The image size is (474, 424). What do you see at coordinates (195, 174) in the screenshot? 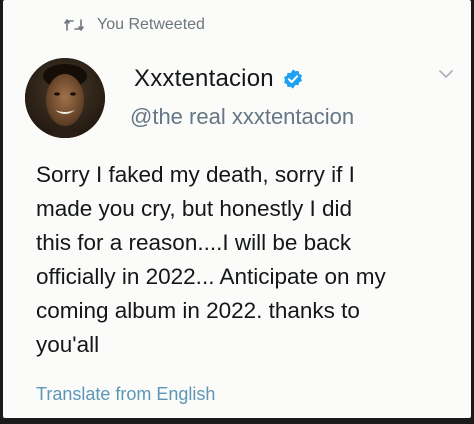
I see `tweet-line: Sorry I faked my death, sorry if I` at bounding box center [195, 174].